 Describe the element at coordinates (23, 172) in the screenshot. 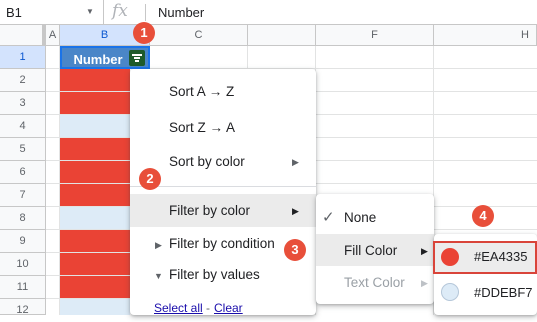

I see `row-header-6: 6` at that location.